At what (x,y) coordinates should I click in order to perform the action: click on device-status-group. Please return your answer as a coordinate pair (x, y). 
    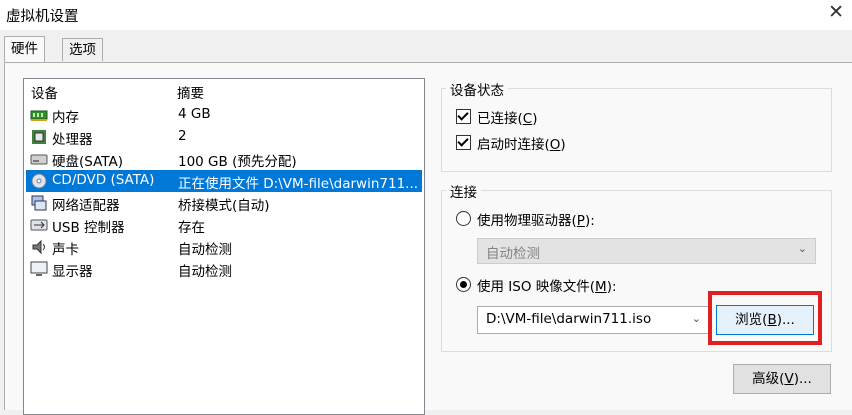
    Looking at the image, I should click on (636, 130).